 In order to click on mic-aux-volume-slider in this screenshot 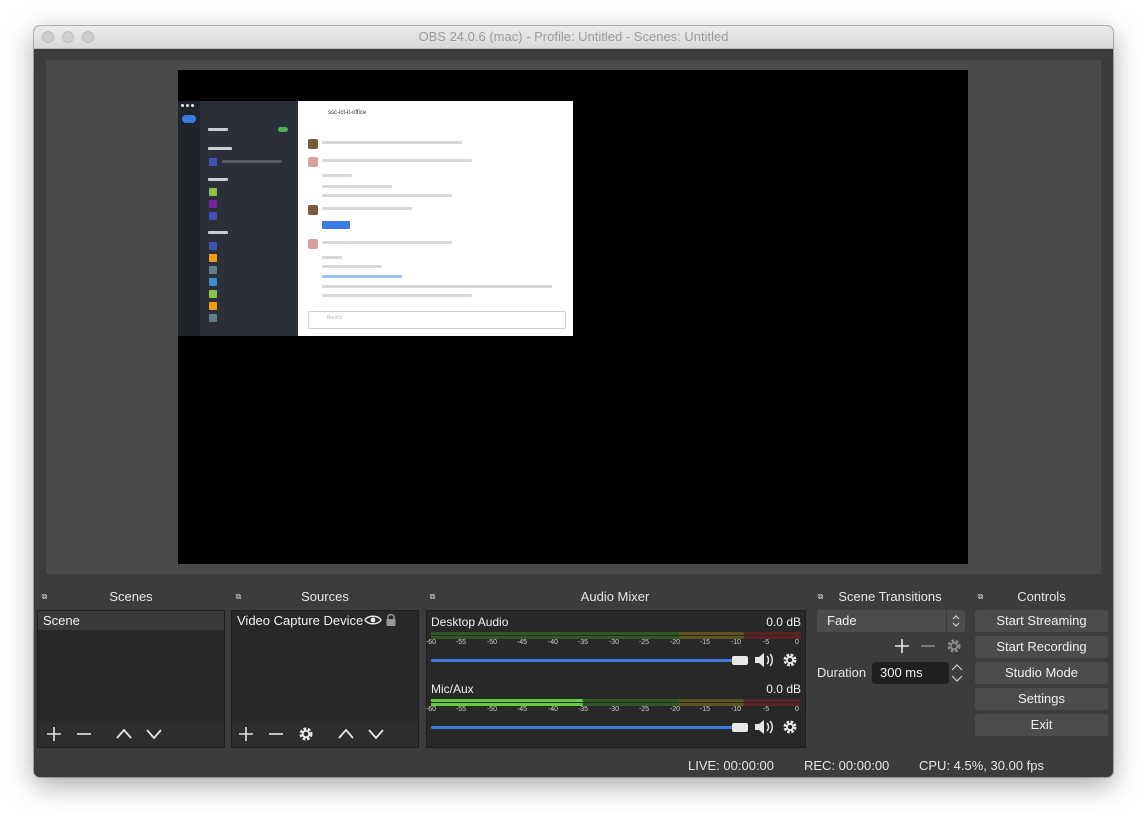, I will do `click(586, 727)`.